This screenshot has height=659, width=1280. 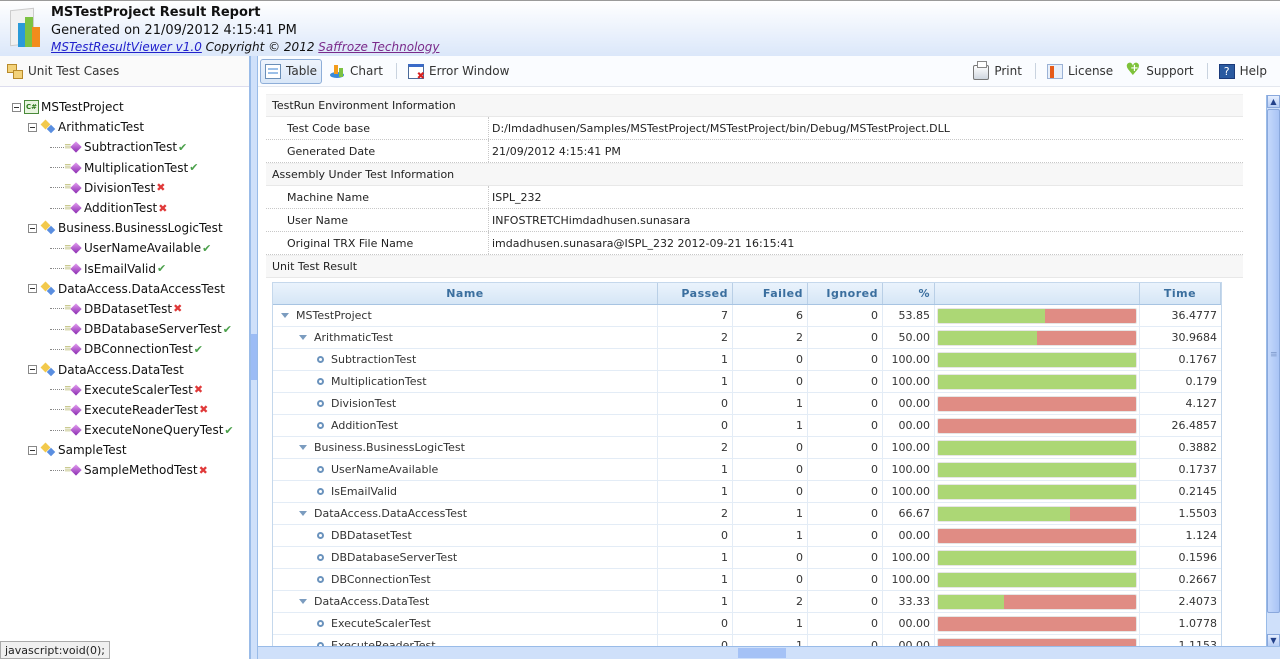 I want to click on cell-time: 0.2667, so click(x=1198, y=579).